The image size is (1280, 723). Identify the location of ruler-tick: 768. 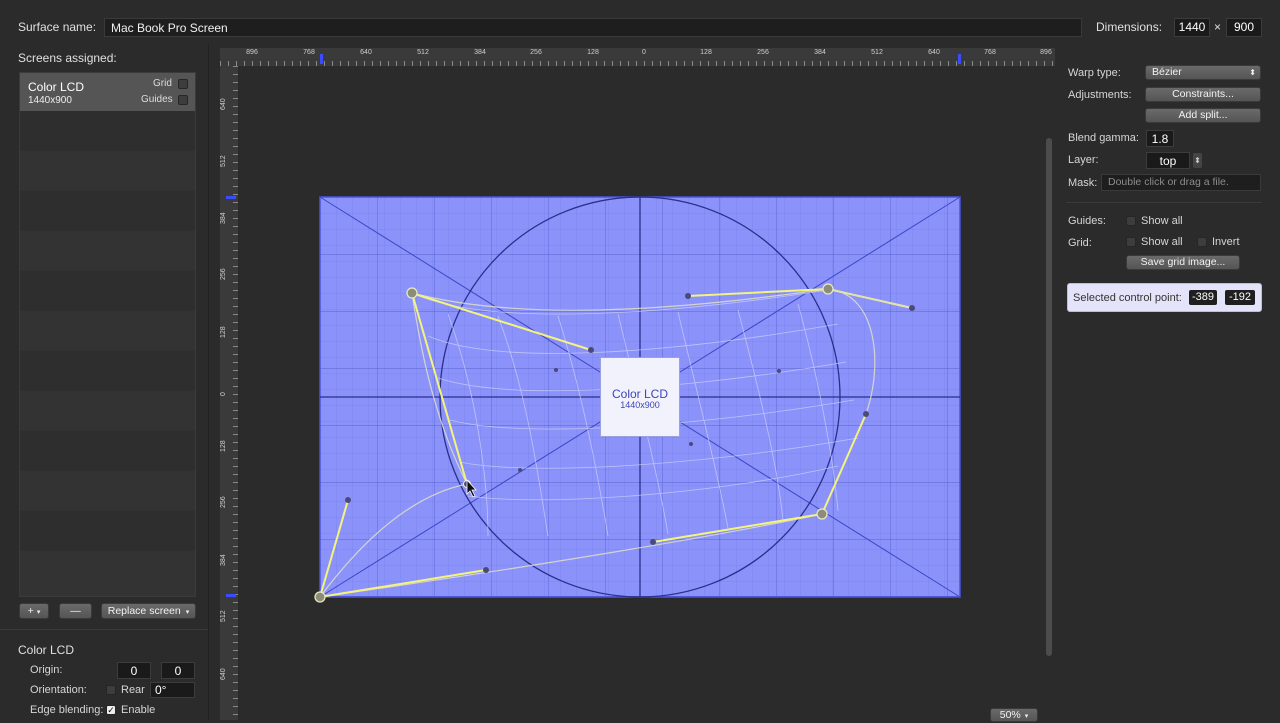
(990, 52).